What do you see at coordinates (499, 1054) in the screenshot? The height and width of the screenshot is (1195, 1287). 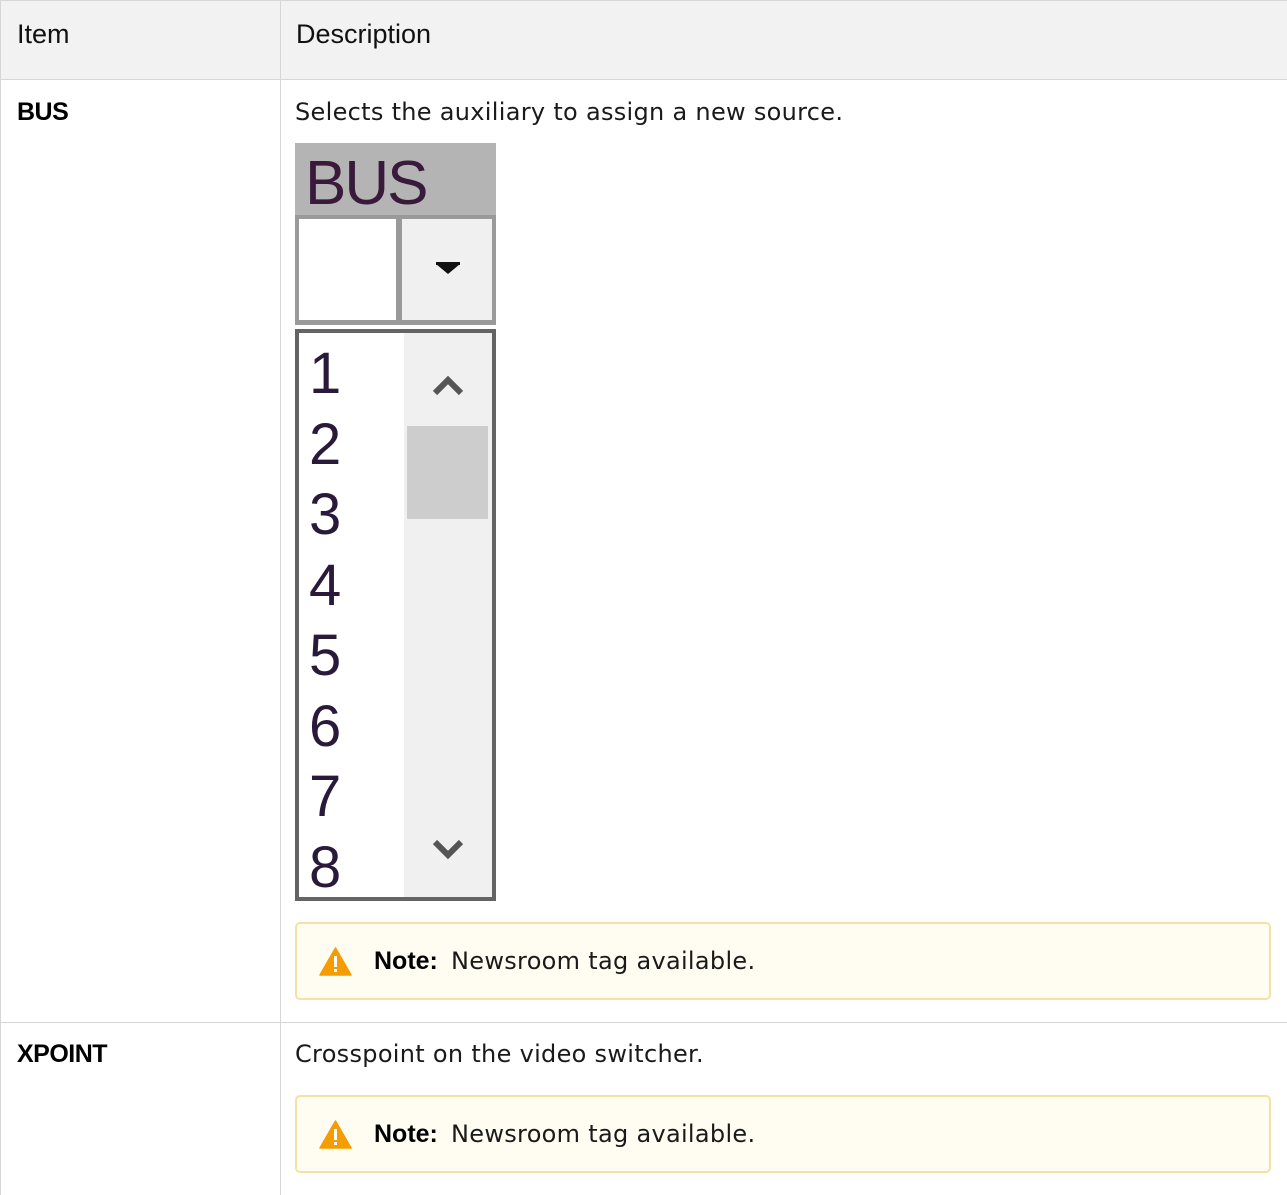 I see `description-xpoint: Crosspoint on the video switcher.` at bounding box center [499, 1054].